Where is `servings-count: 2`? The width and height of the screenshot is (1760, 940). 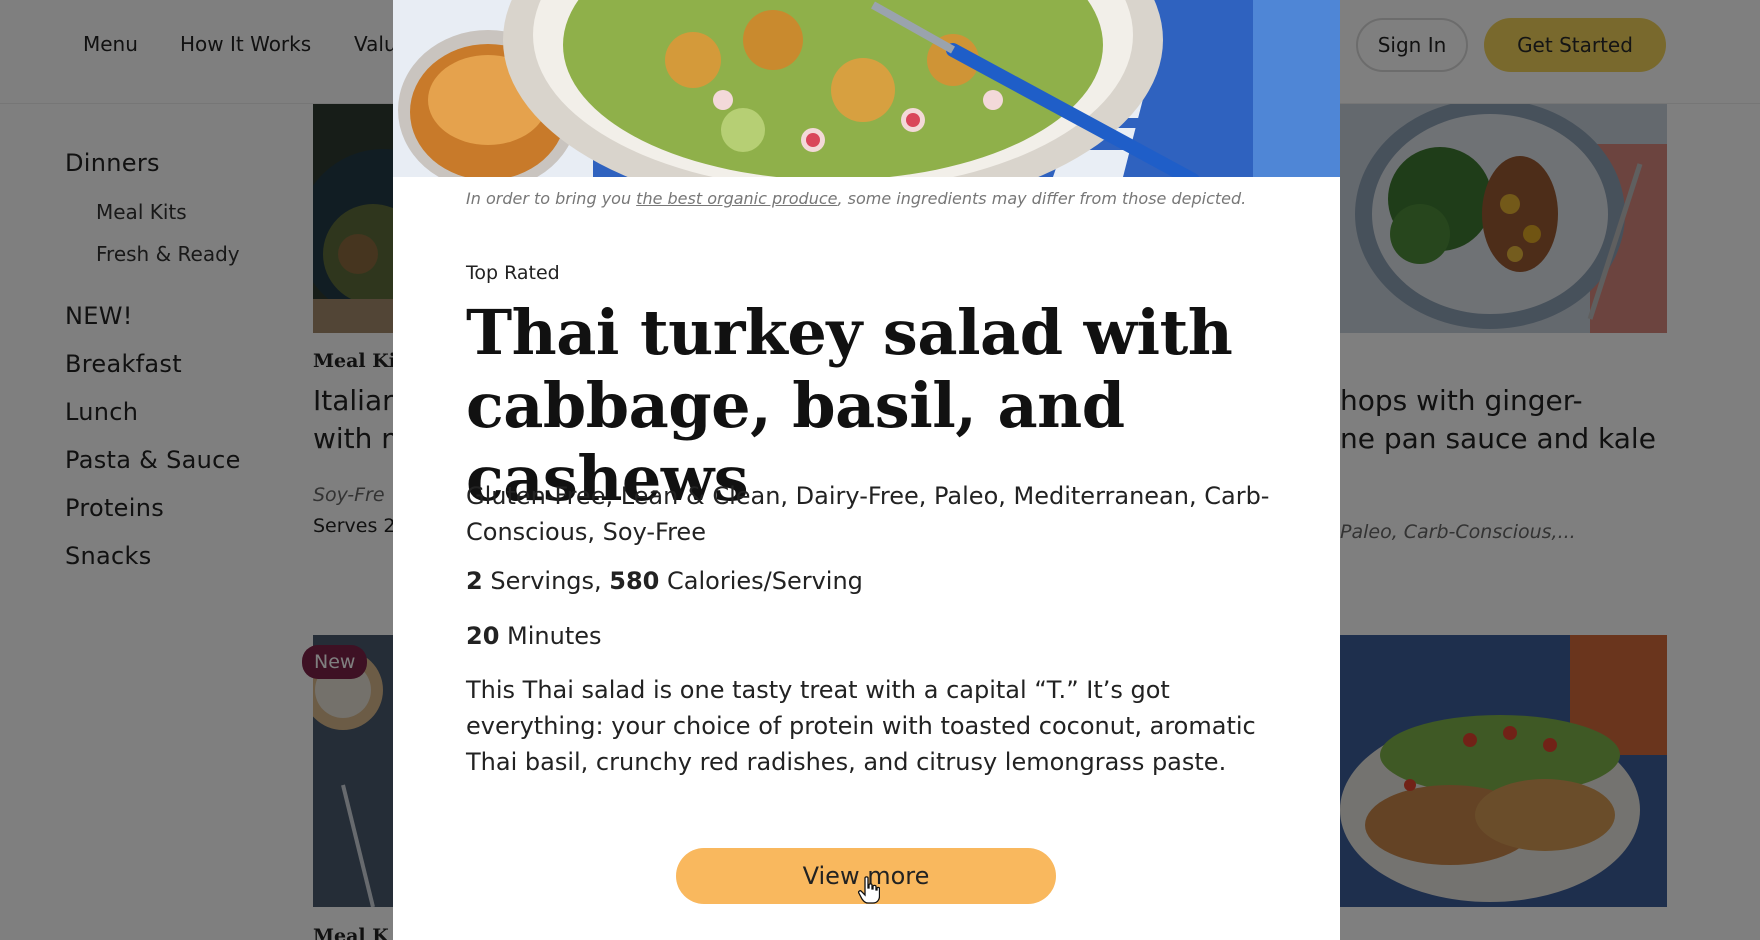 servings-count: 2 is located at coordinates (474, 581).